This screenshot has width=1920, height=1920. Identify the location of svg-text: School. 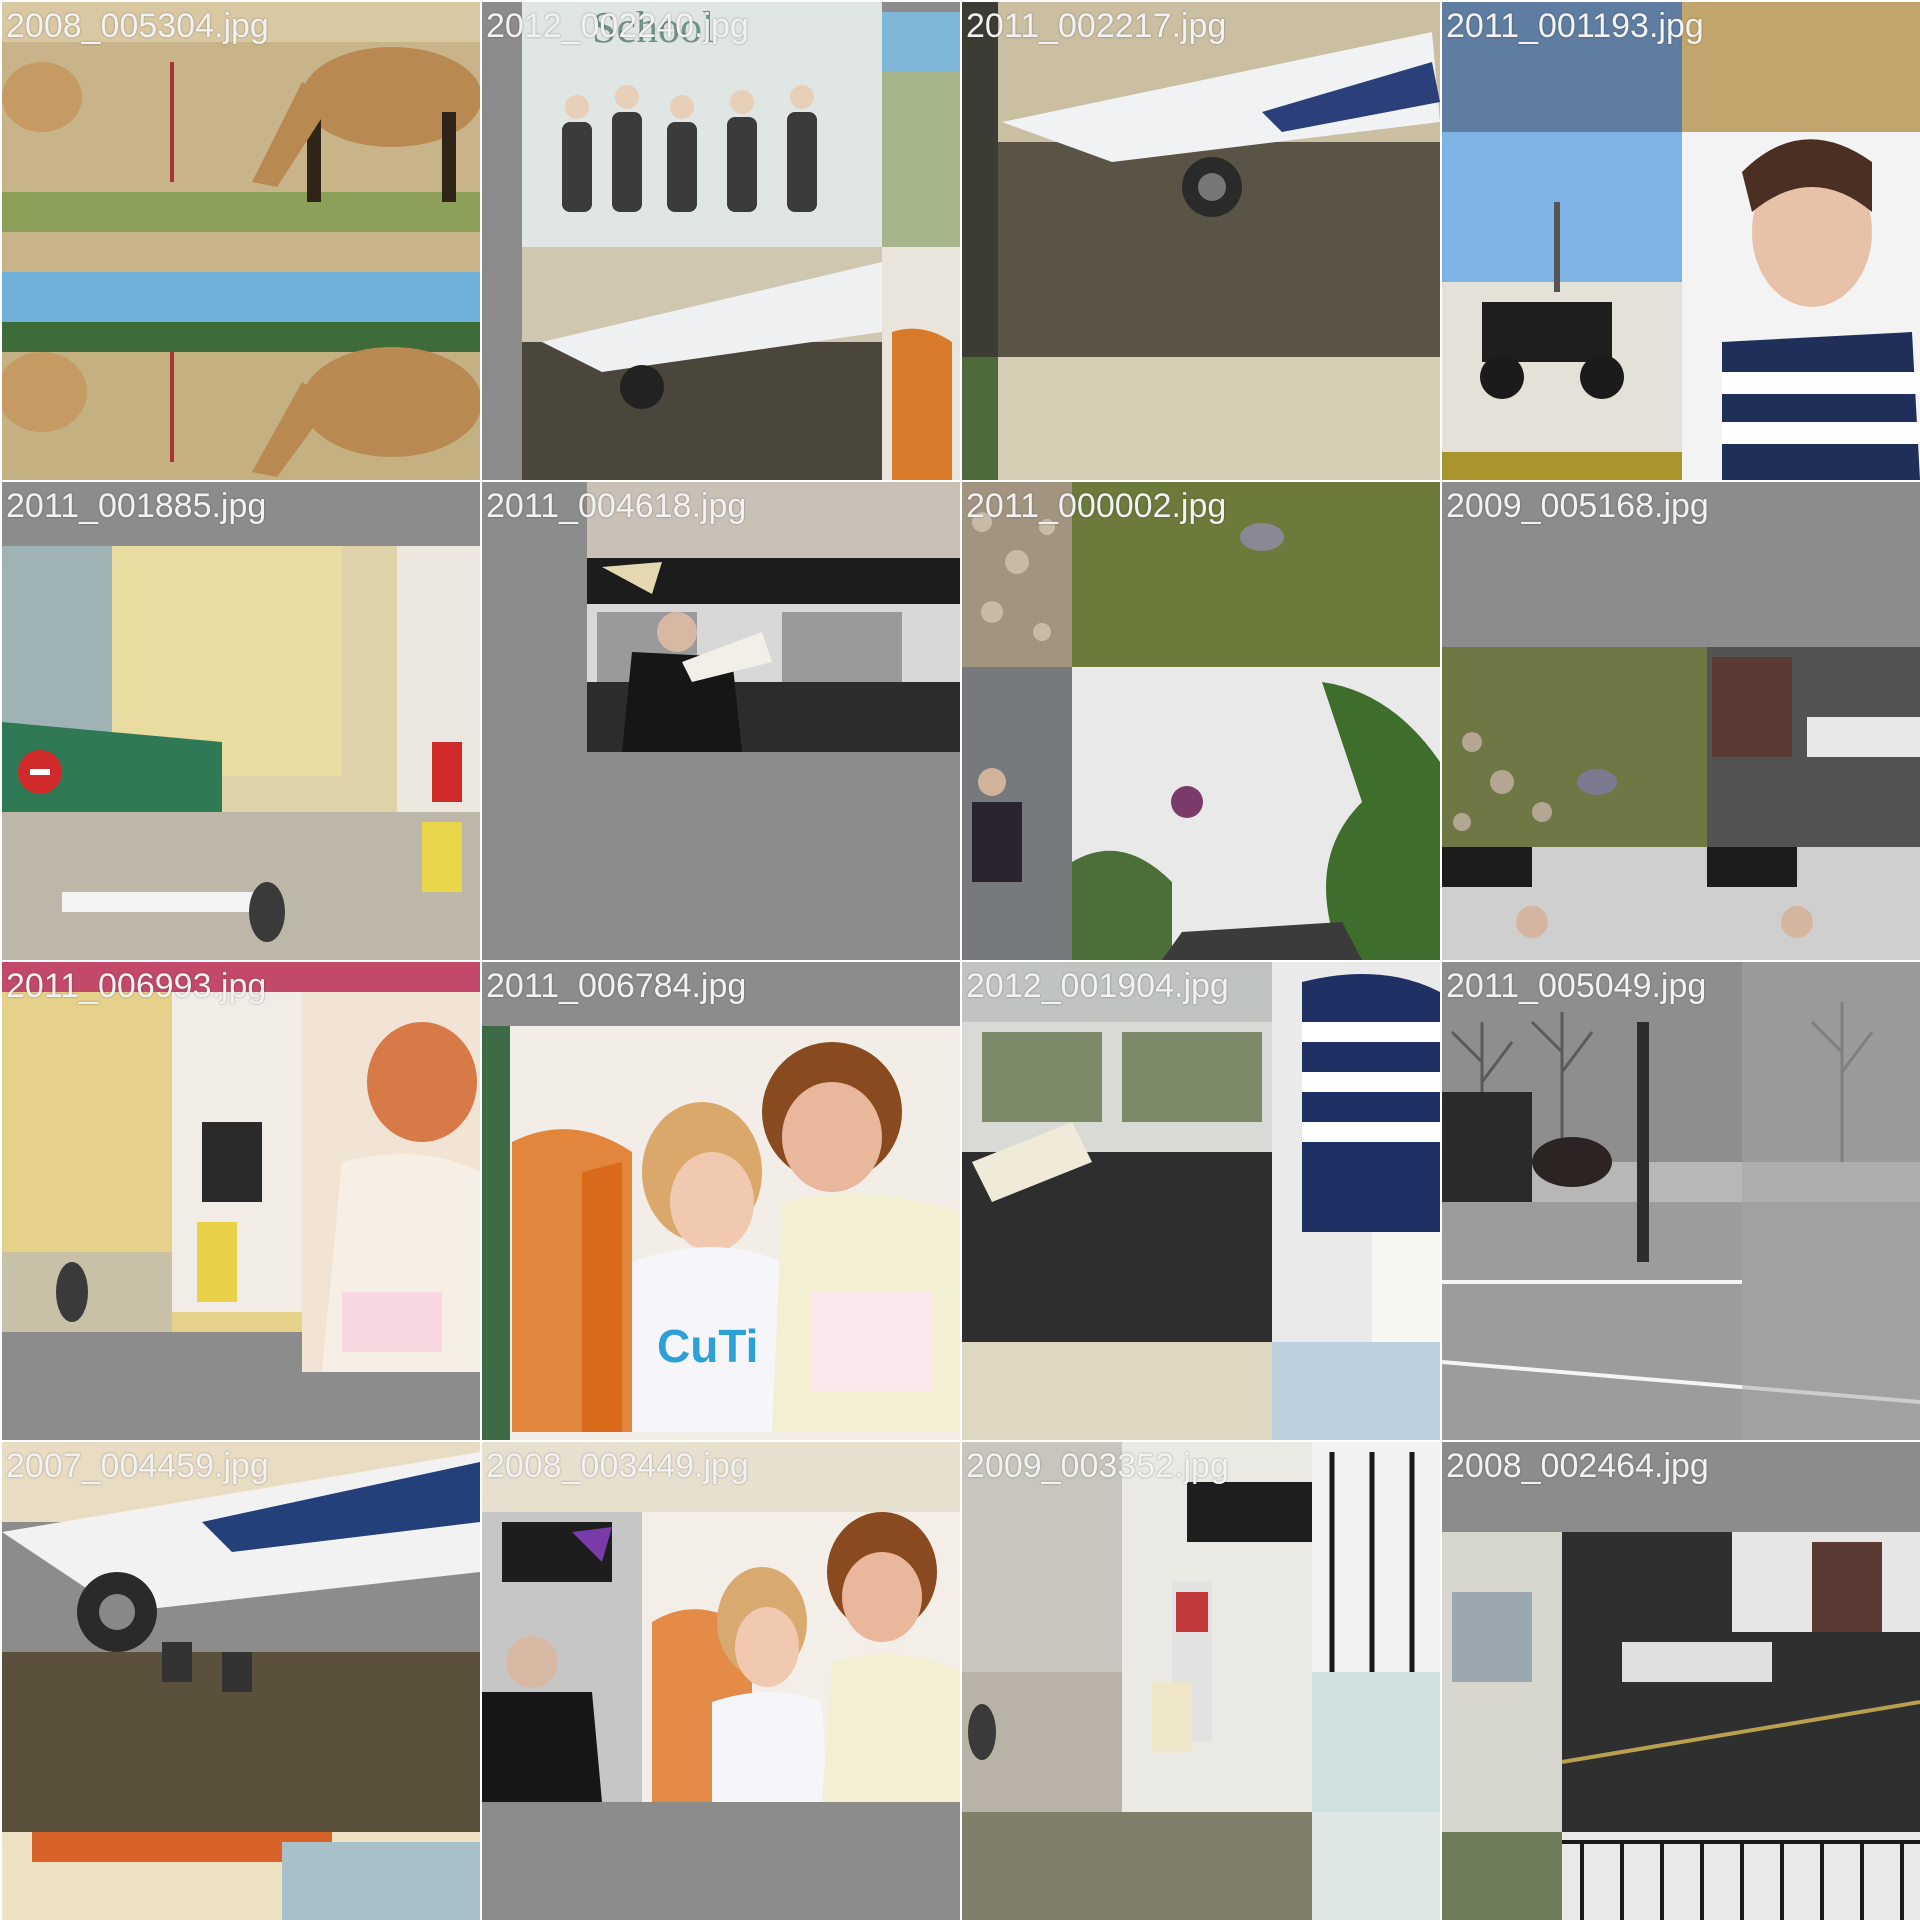
(653, 27).